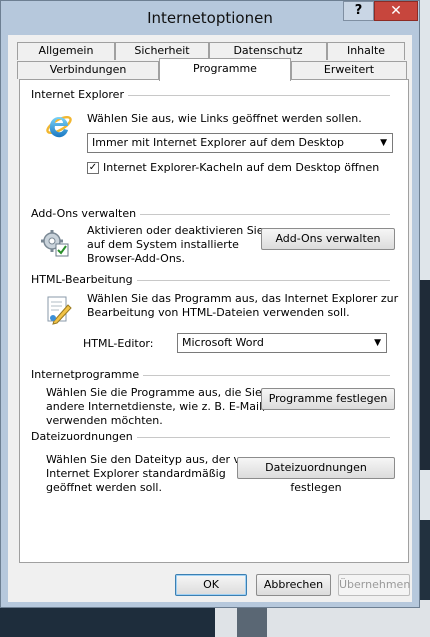 The height and width of the screenshot is (637, 430). I want to click on tab-programme: Programme, so click(225, 69).